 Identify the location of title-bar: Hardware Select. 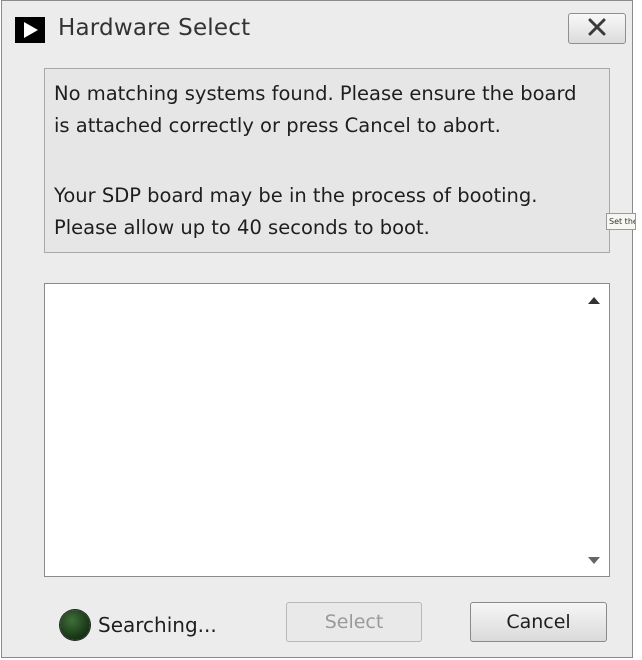
(317, 28).